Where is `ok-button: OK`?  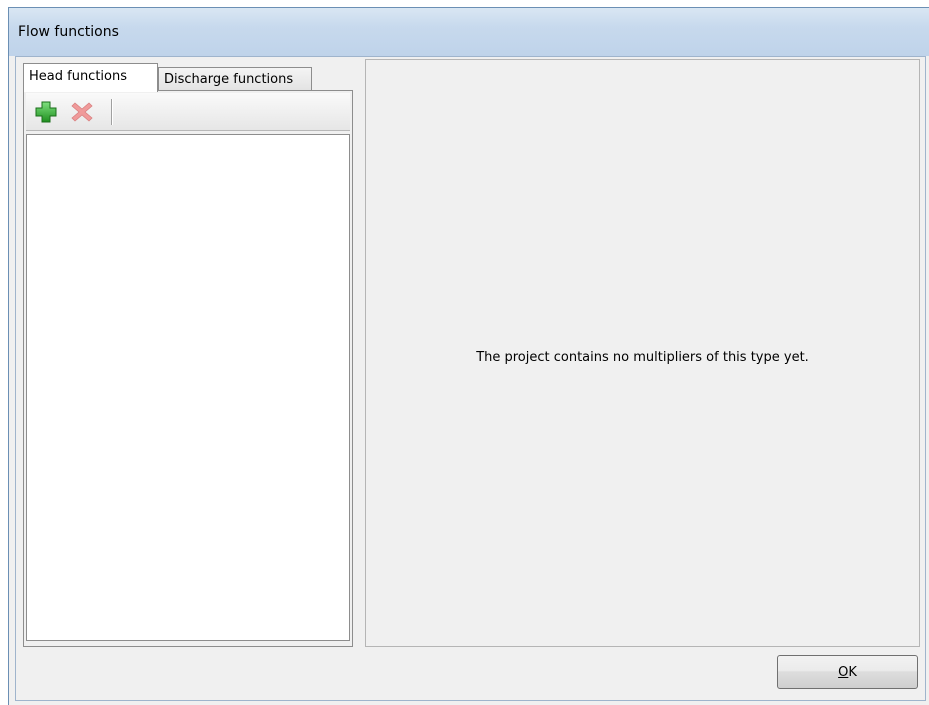
ok-button: OK is located at coordinates (847, 672).